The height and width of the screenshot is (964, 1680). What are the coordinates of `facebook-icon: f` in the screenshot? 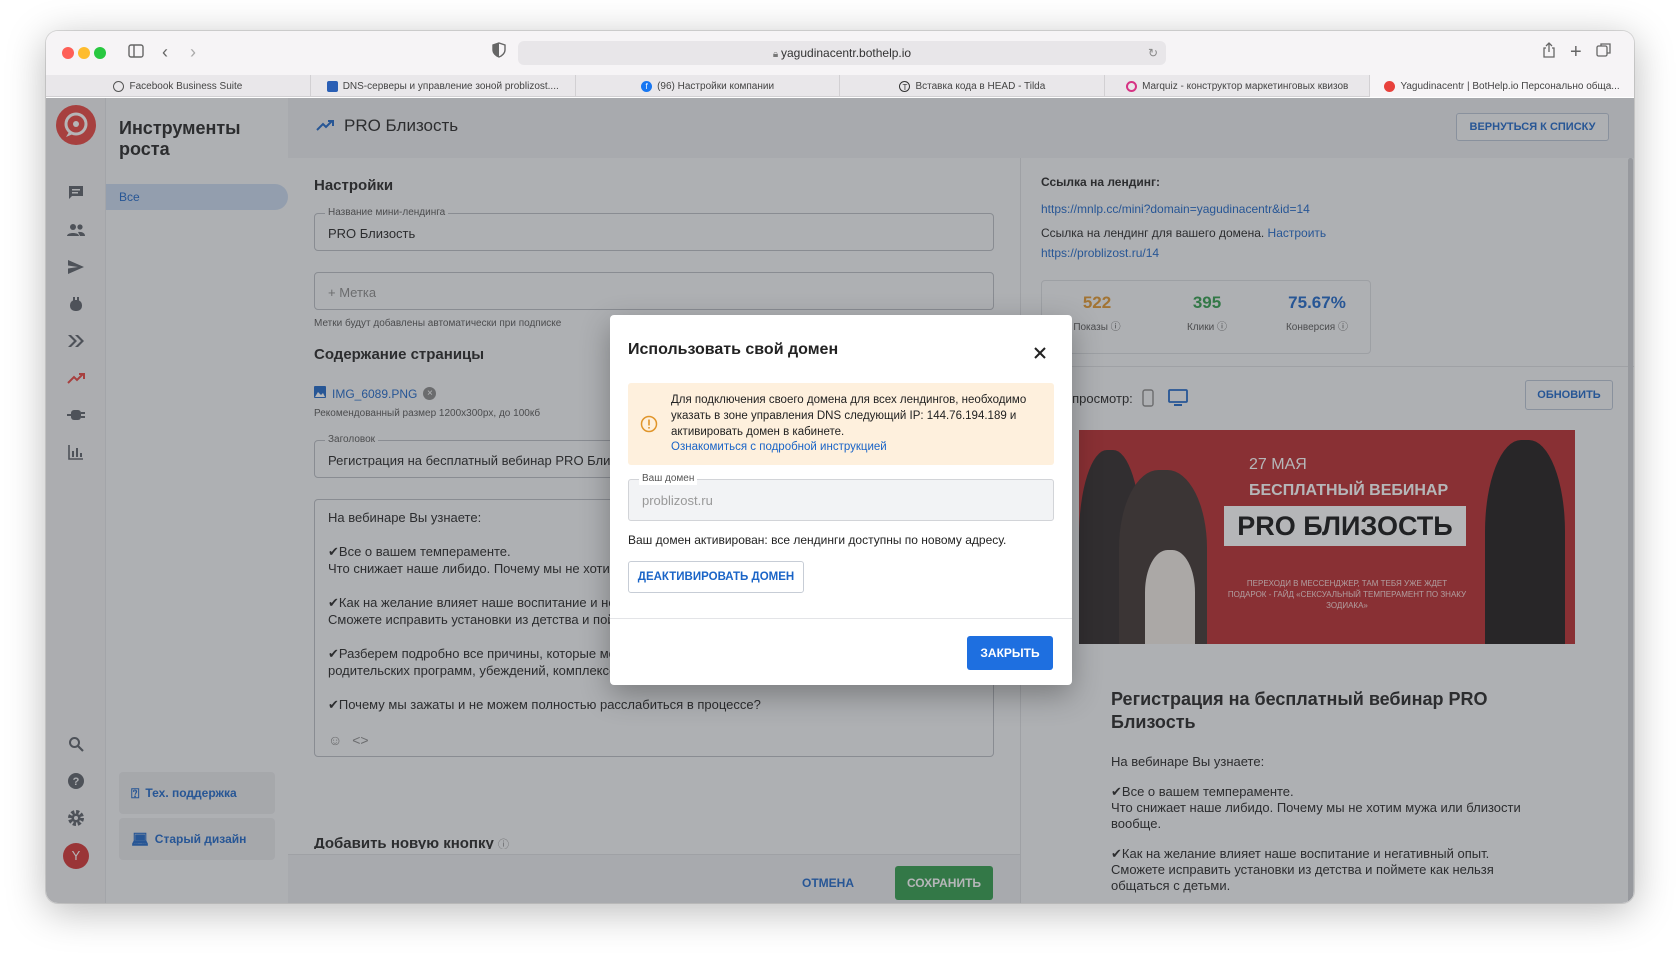 It's located at (647, 86).